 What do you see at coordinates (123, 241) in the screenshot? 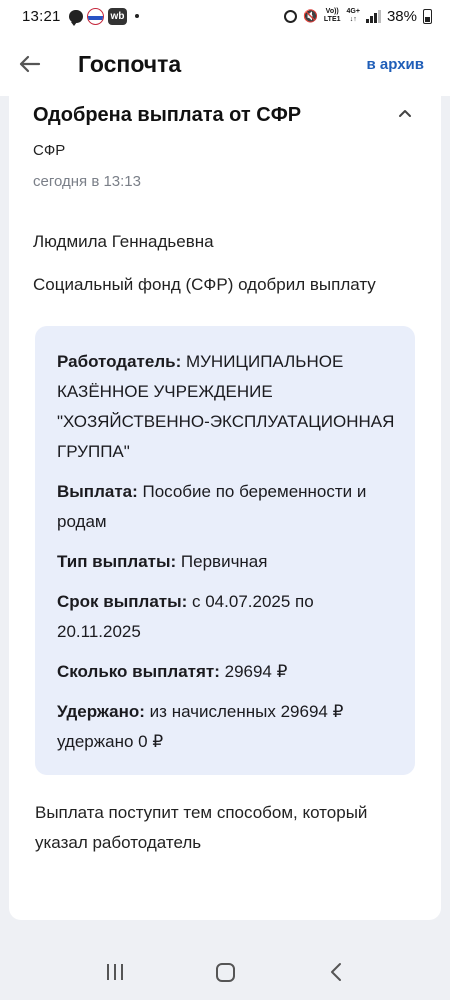
I see `message-greeting: Людмила Геннадьевна` at bounding box center [123, 241].